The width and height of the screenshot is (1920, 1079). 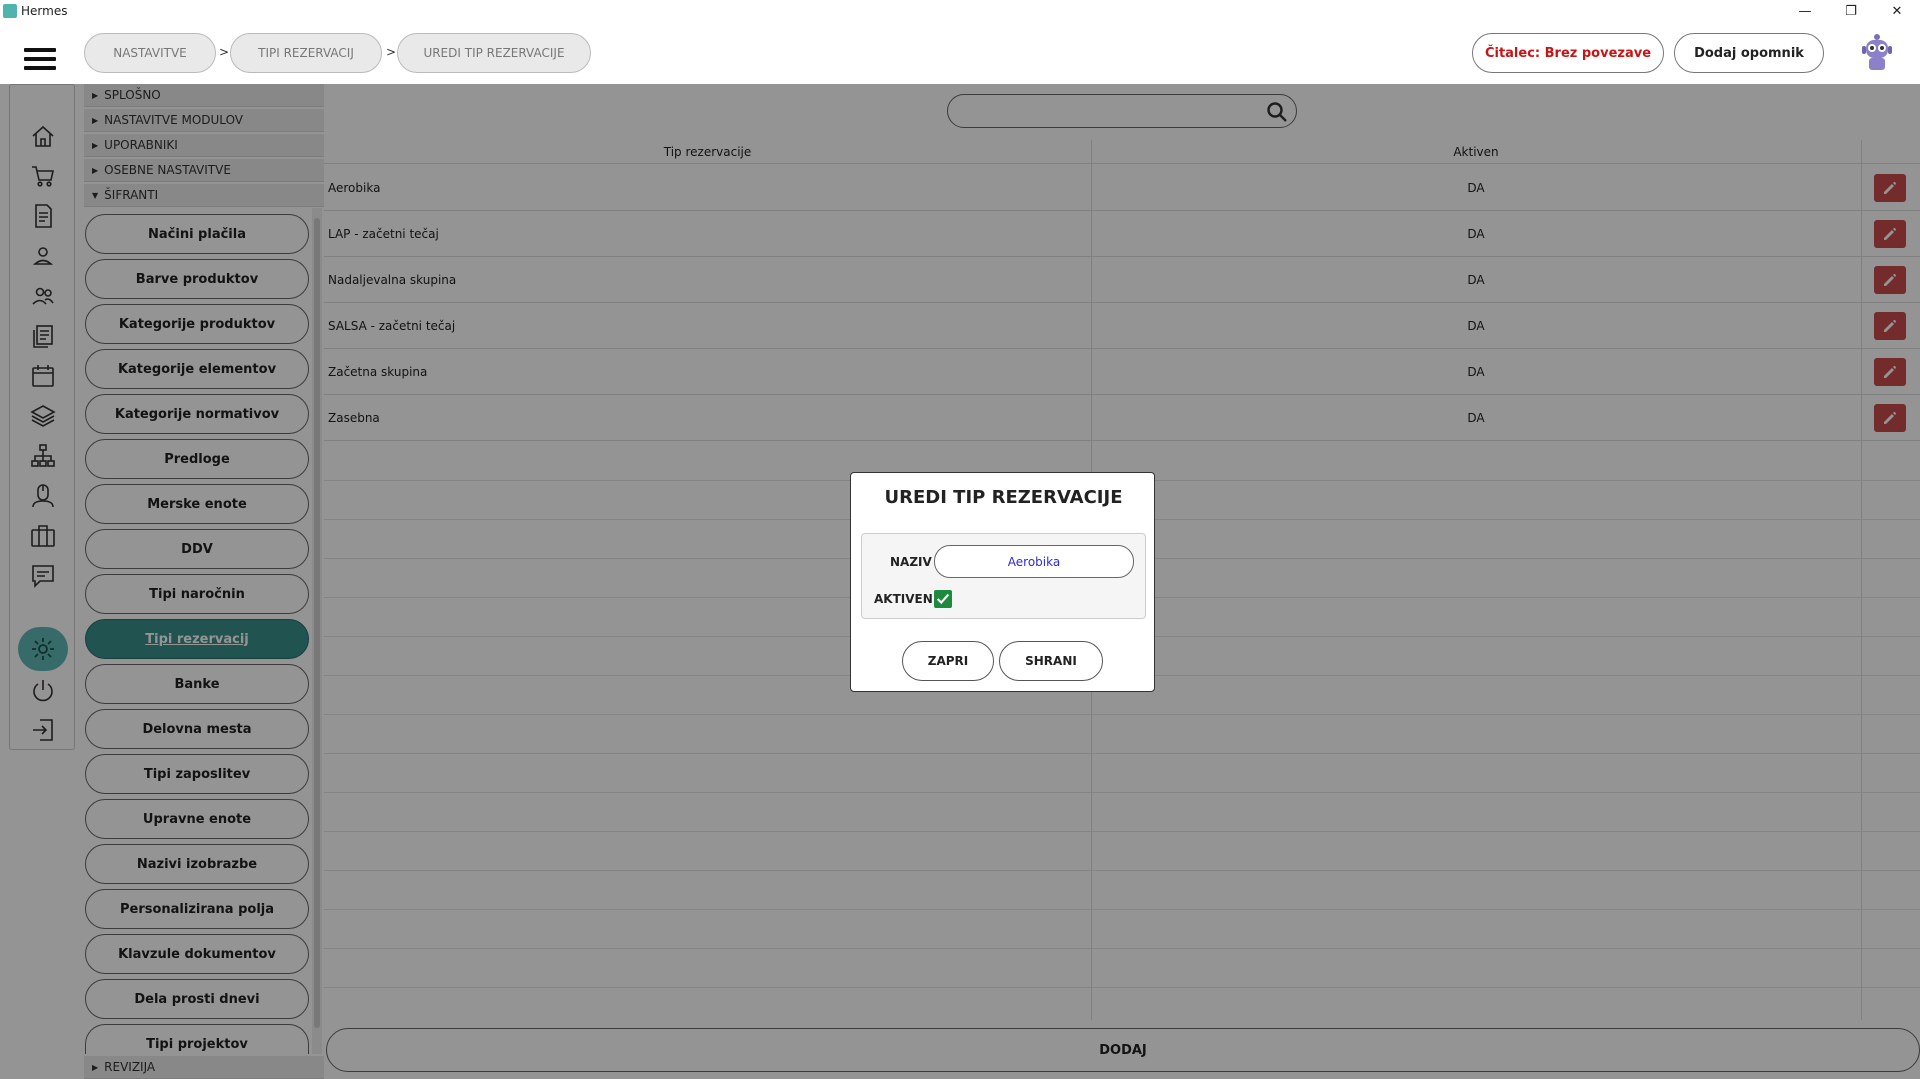 What do you see at coordinates (306, 53) in the screenshot?
I see `breadcrumb-tipi-rezervacij: TIPI REZERVACIJ` at bounding box center [306, 53].